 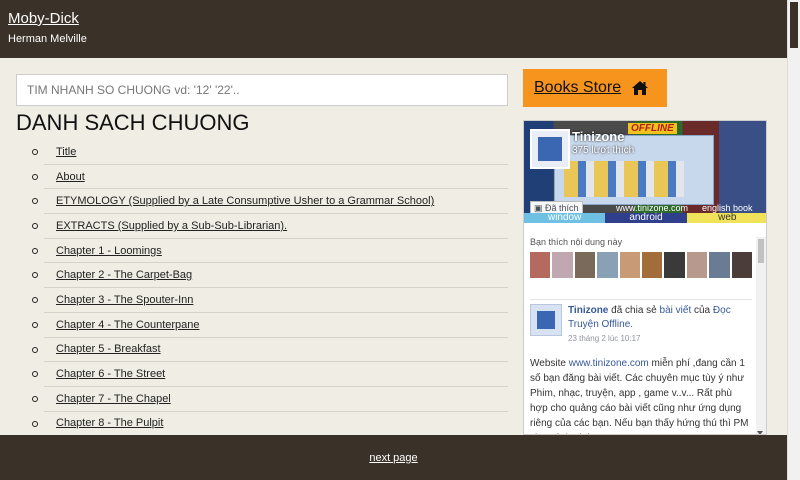 I want to click on list-item: Chapter 3 - The Spouter-Inn, so click(x=270, y=300).